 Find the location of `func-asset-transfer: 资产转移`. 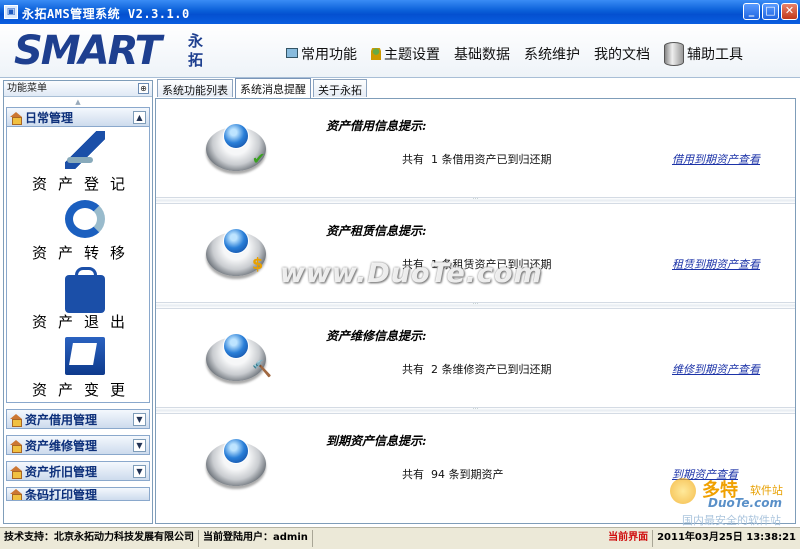

func-asset-transfer: 资产转移 is located at coordinates (79, 232).